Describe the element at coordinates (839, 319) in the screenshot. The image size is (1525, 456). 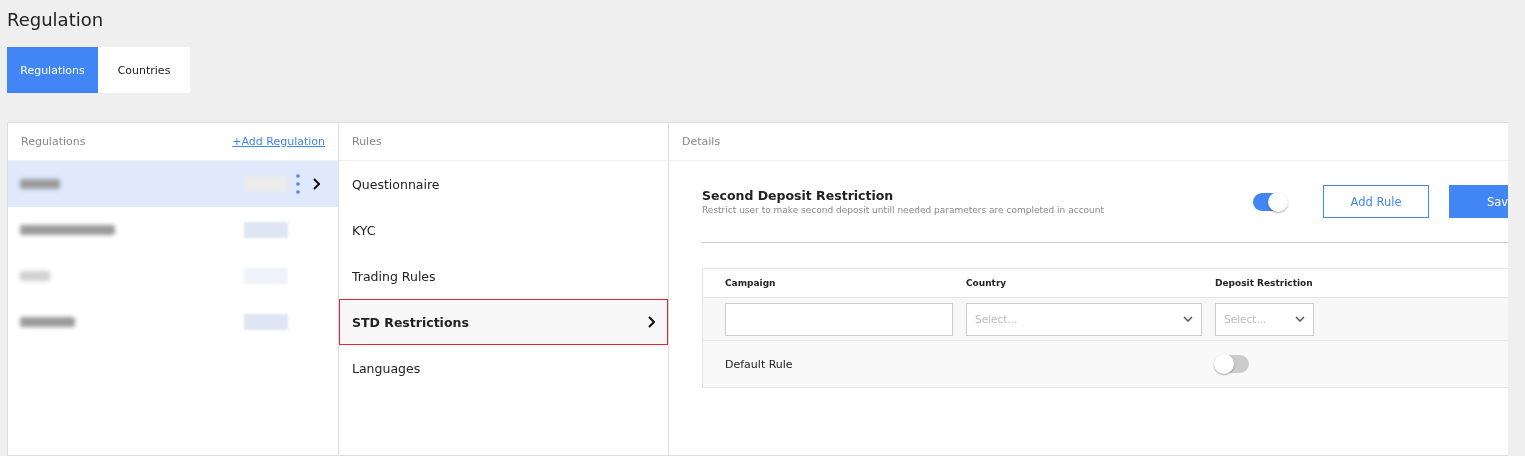
I see `campaign-input` at that location.